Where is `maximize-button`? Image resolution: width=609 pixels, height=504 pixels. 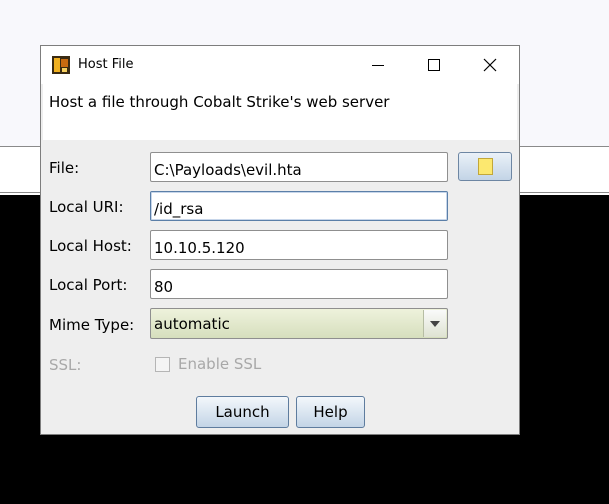
maximize-button is located at coordinates (434, 65).